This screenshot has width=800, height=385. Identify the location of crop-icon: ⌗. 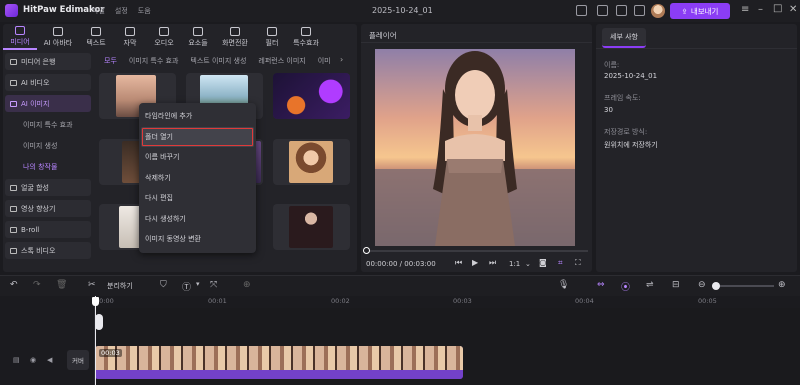
(560, 263).